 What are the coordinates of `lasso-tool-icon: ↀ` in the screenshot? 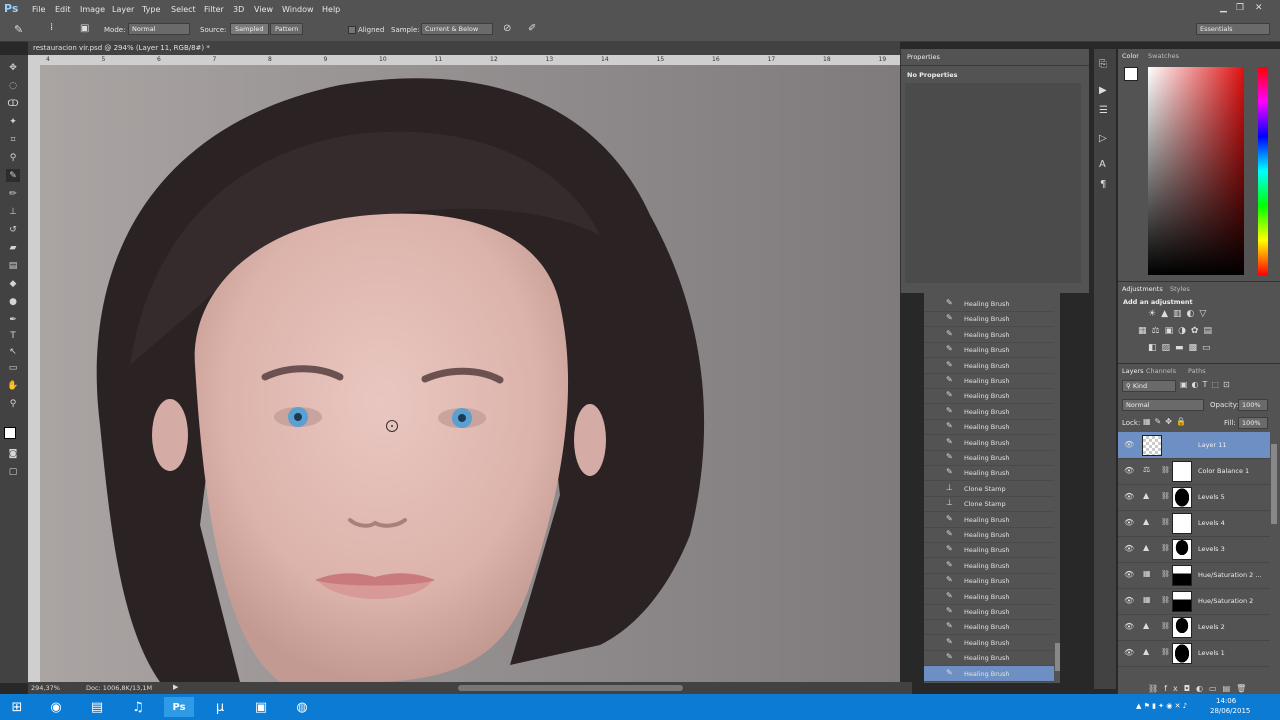 It's located at (13, 103).